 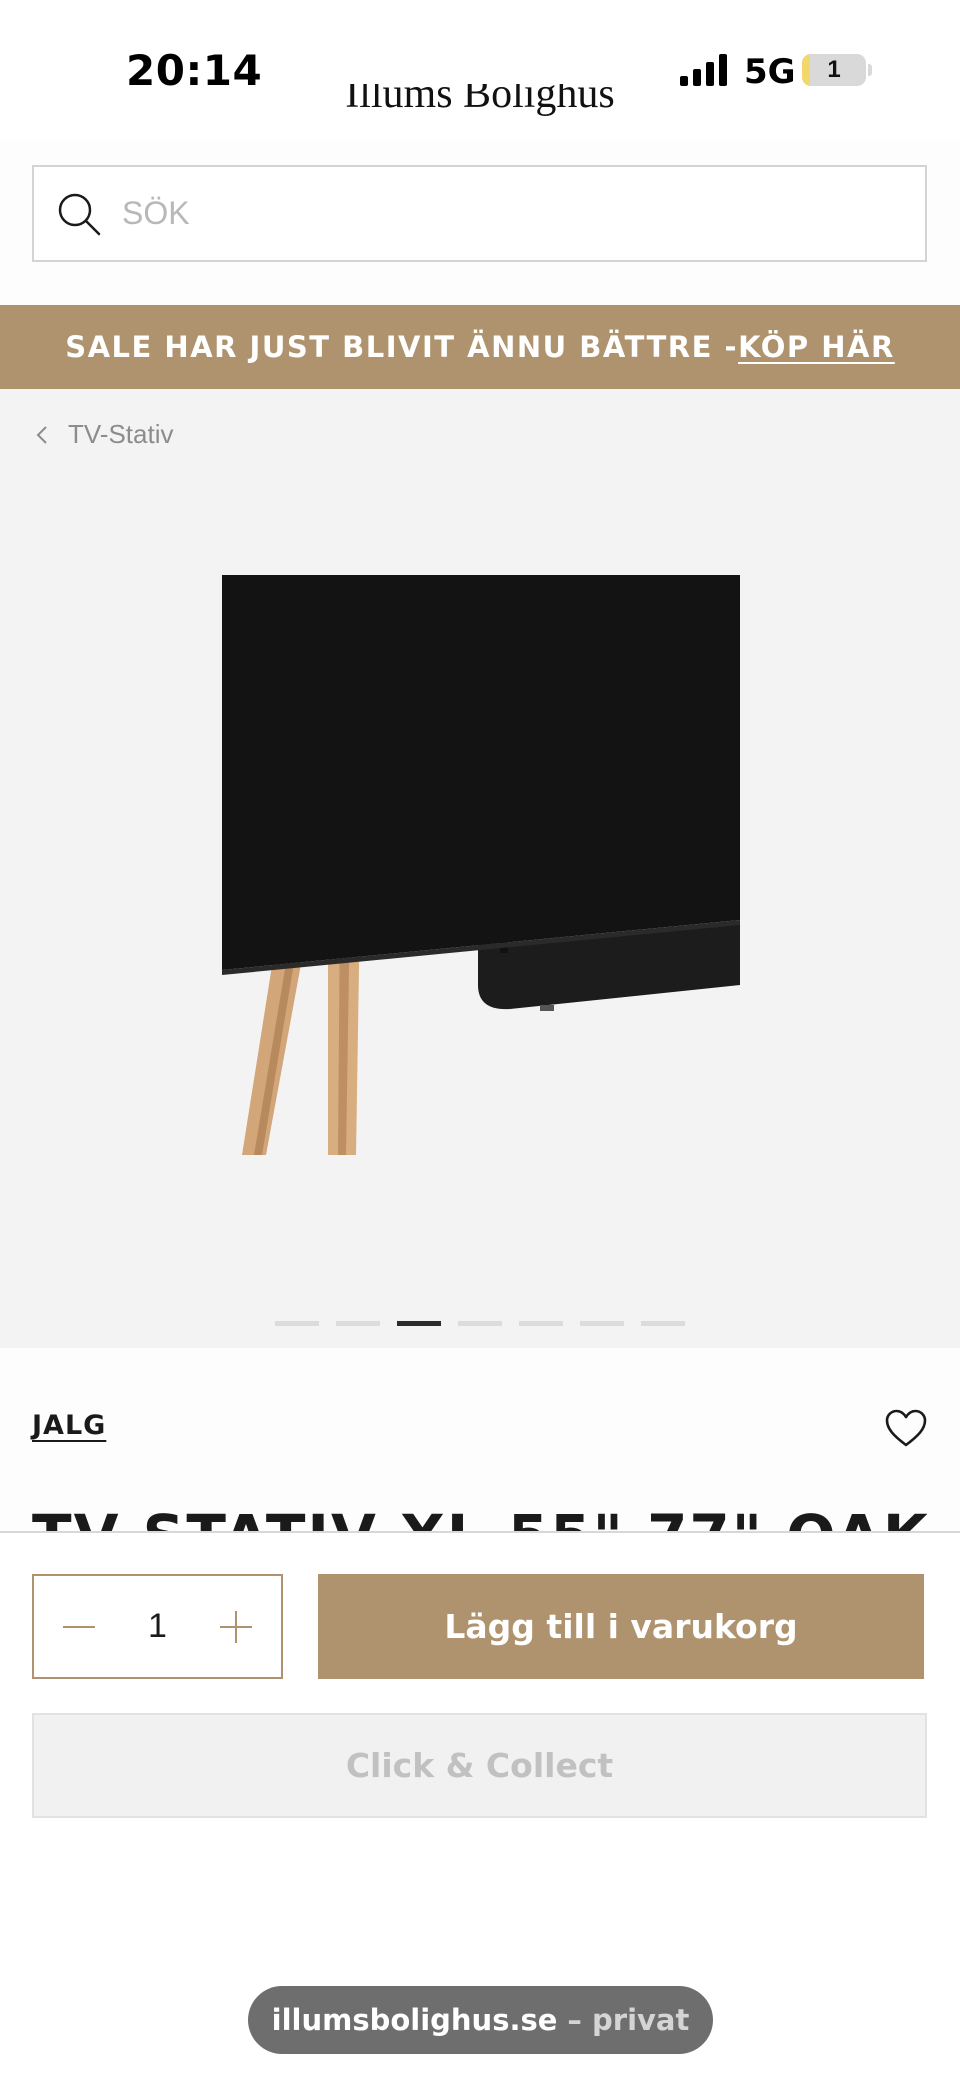 I want to click on url-domain: illumsbolighus.se, so click(x=414, y=2020).